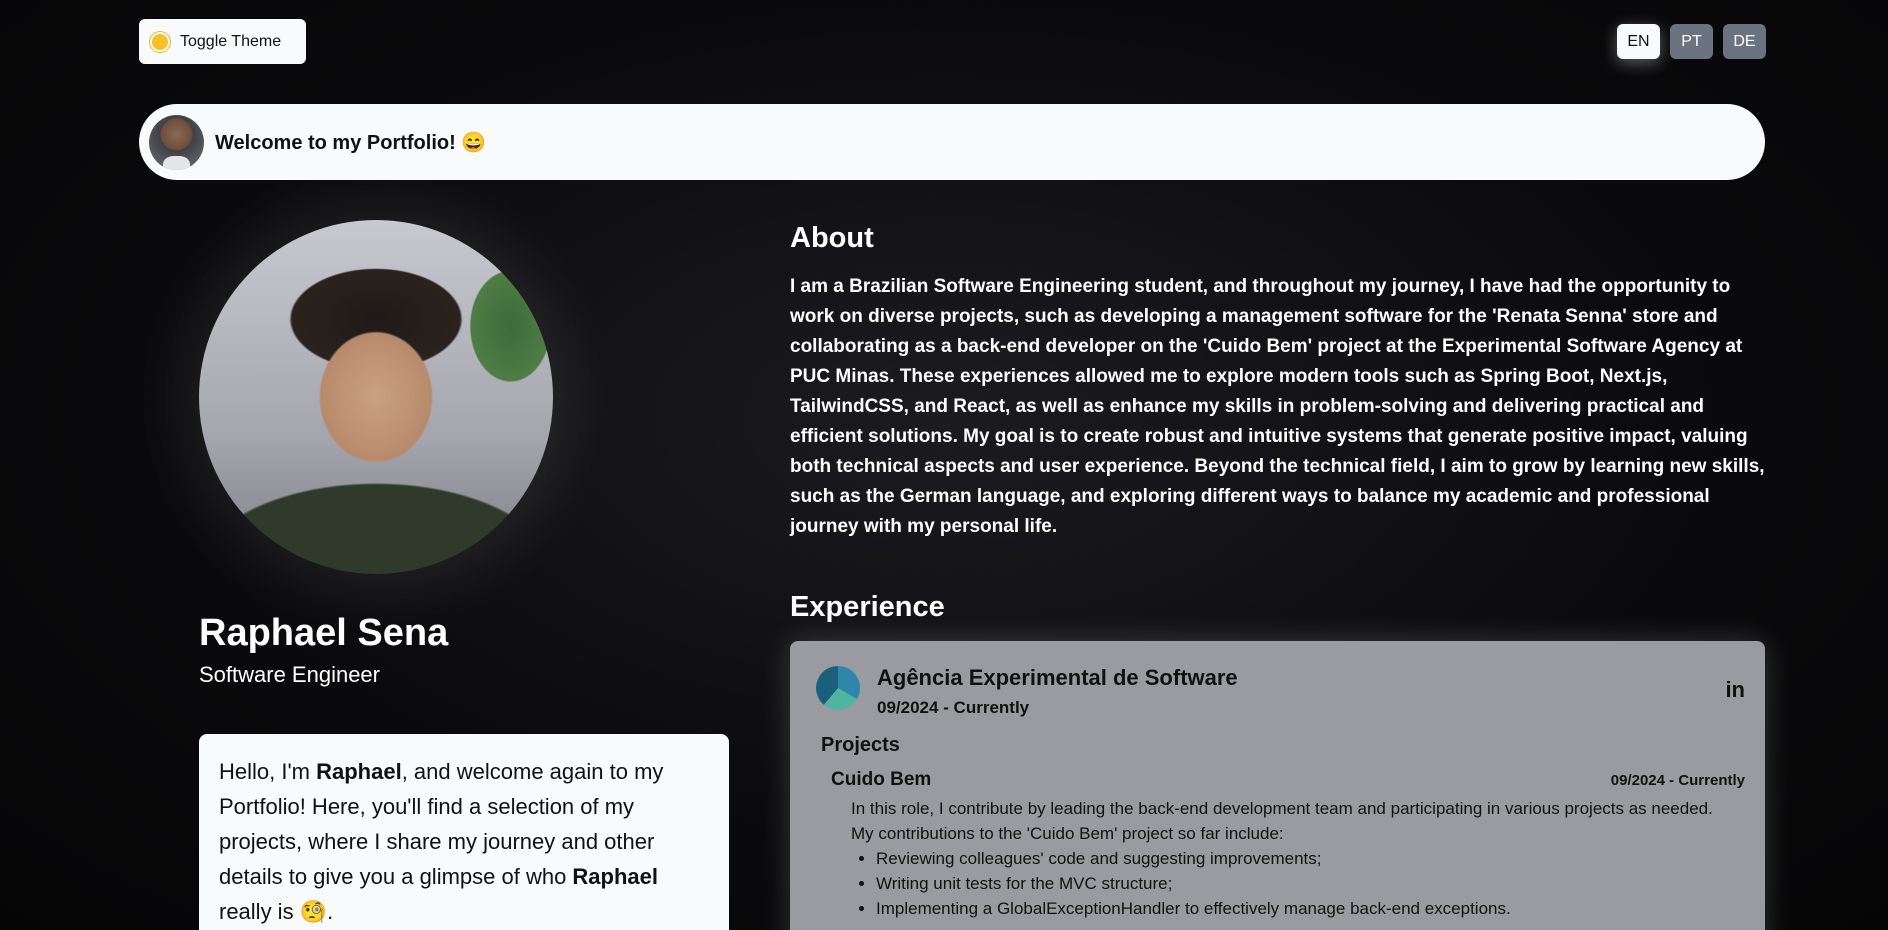 Image resolution: width=1888 pixels, height=930 pixels. I want to click on welcome-banner: Welcome to my Portfolio! 😄, so click(952, 142).